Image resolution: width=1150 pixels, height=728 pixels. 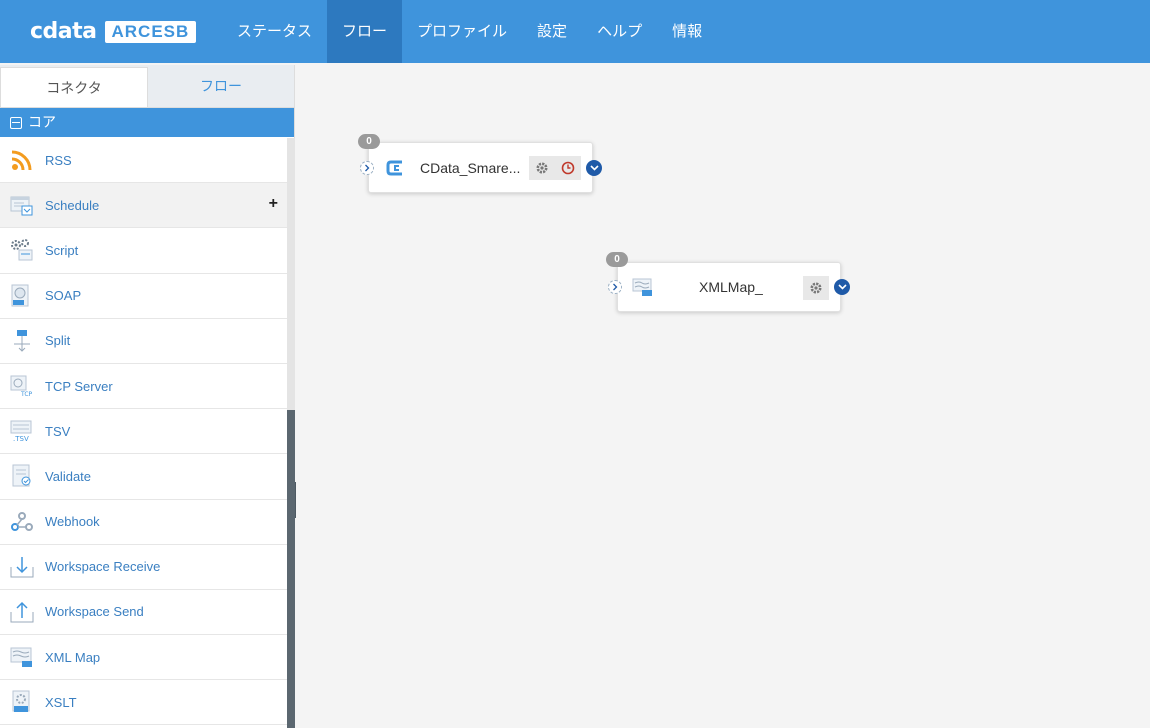 What do you see at coordinates (22, 476) in the screenshot?
I see `validate-icon` at bounding box center [22, 476].